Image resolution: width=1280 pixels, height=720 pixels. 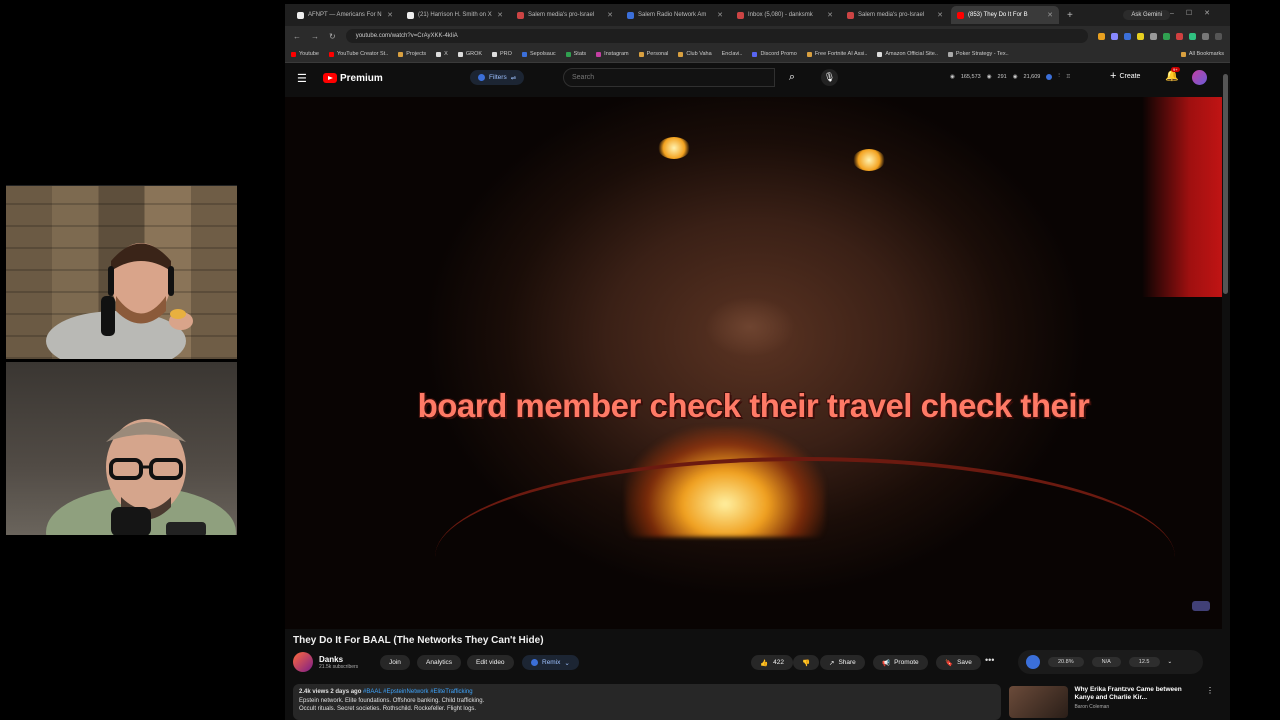 What do you see at coordinates (534, 662) in the screenshot?
I see `remix-dot-icon` at bounding box center [534, 662].